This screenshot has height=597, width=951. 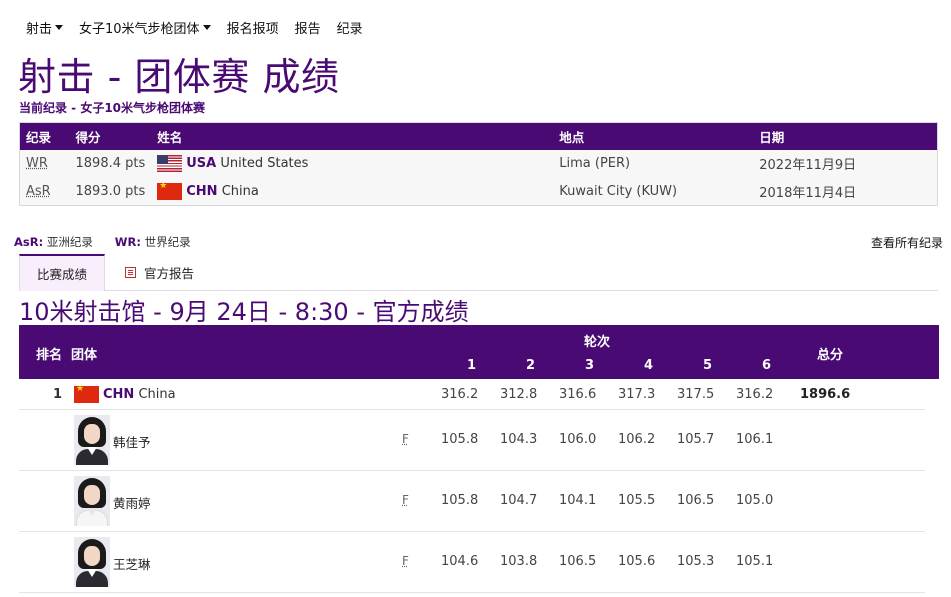 I want to click on pdf-report-icon, so click(x=130, y=272).